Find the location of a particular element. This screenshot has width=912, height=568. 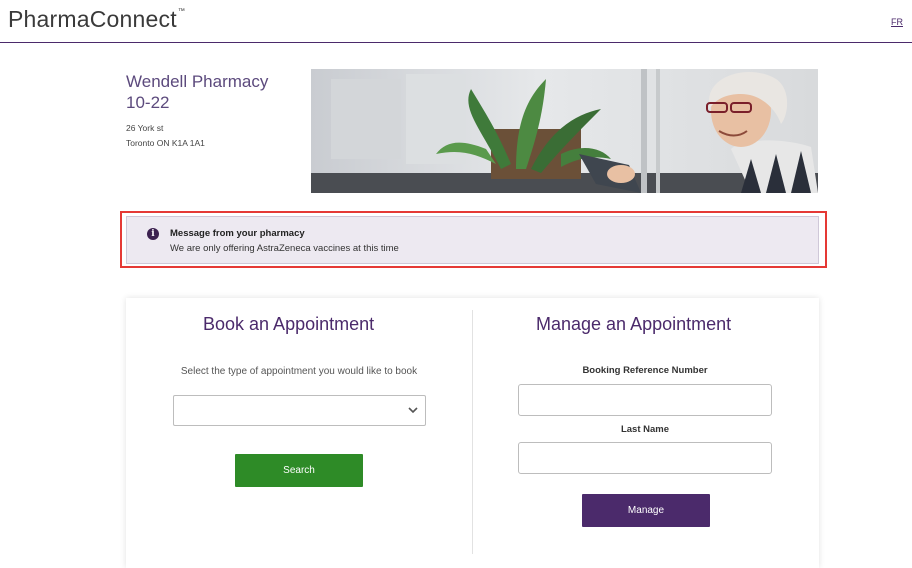

last-name-label: Last Name is located at coordinates (645, 429).